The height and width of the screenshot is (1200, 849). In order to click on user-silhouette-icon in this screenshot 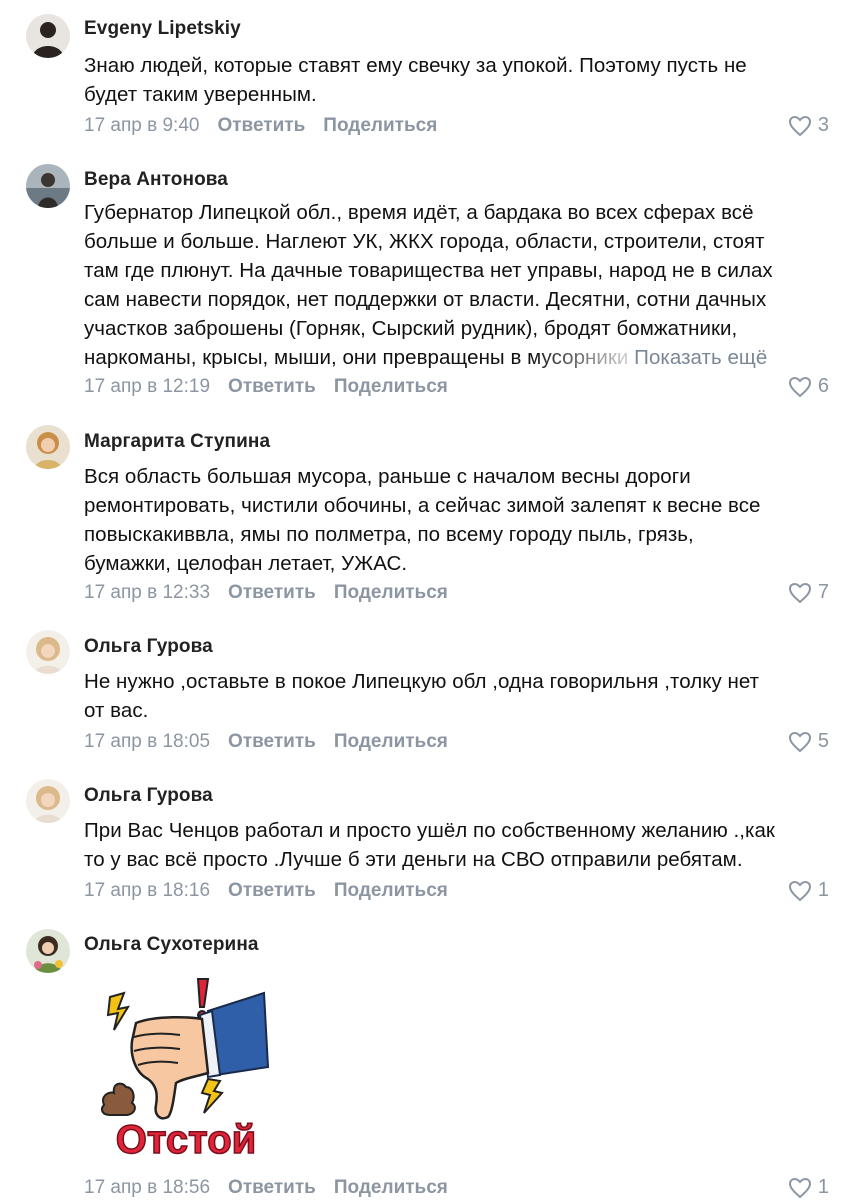, I will do `click(48, 36)`.